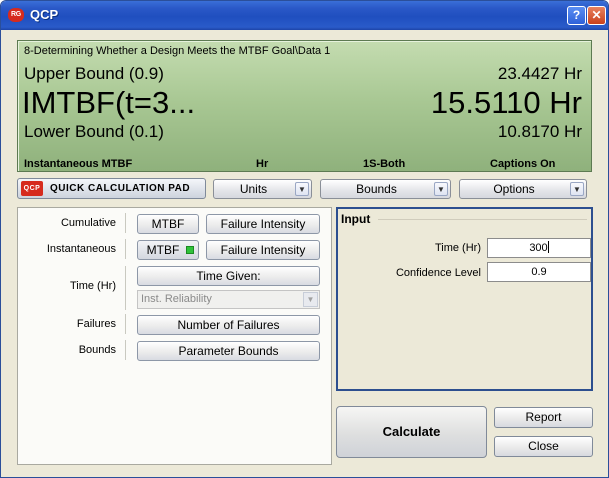 This screenshot has height=478, width=609. What do you see at coordinates (88, 223) in the screenshot?
I see `cumulative-label: Cumulative` at bounding box center [88, 223].